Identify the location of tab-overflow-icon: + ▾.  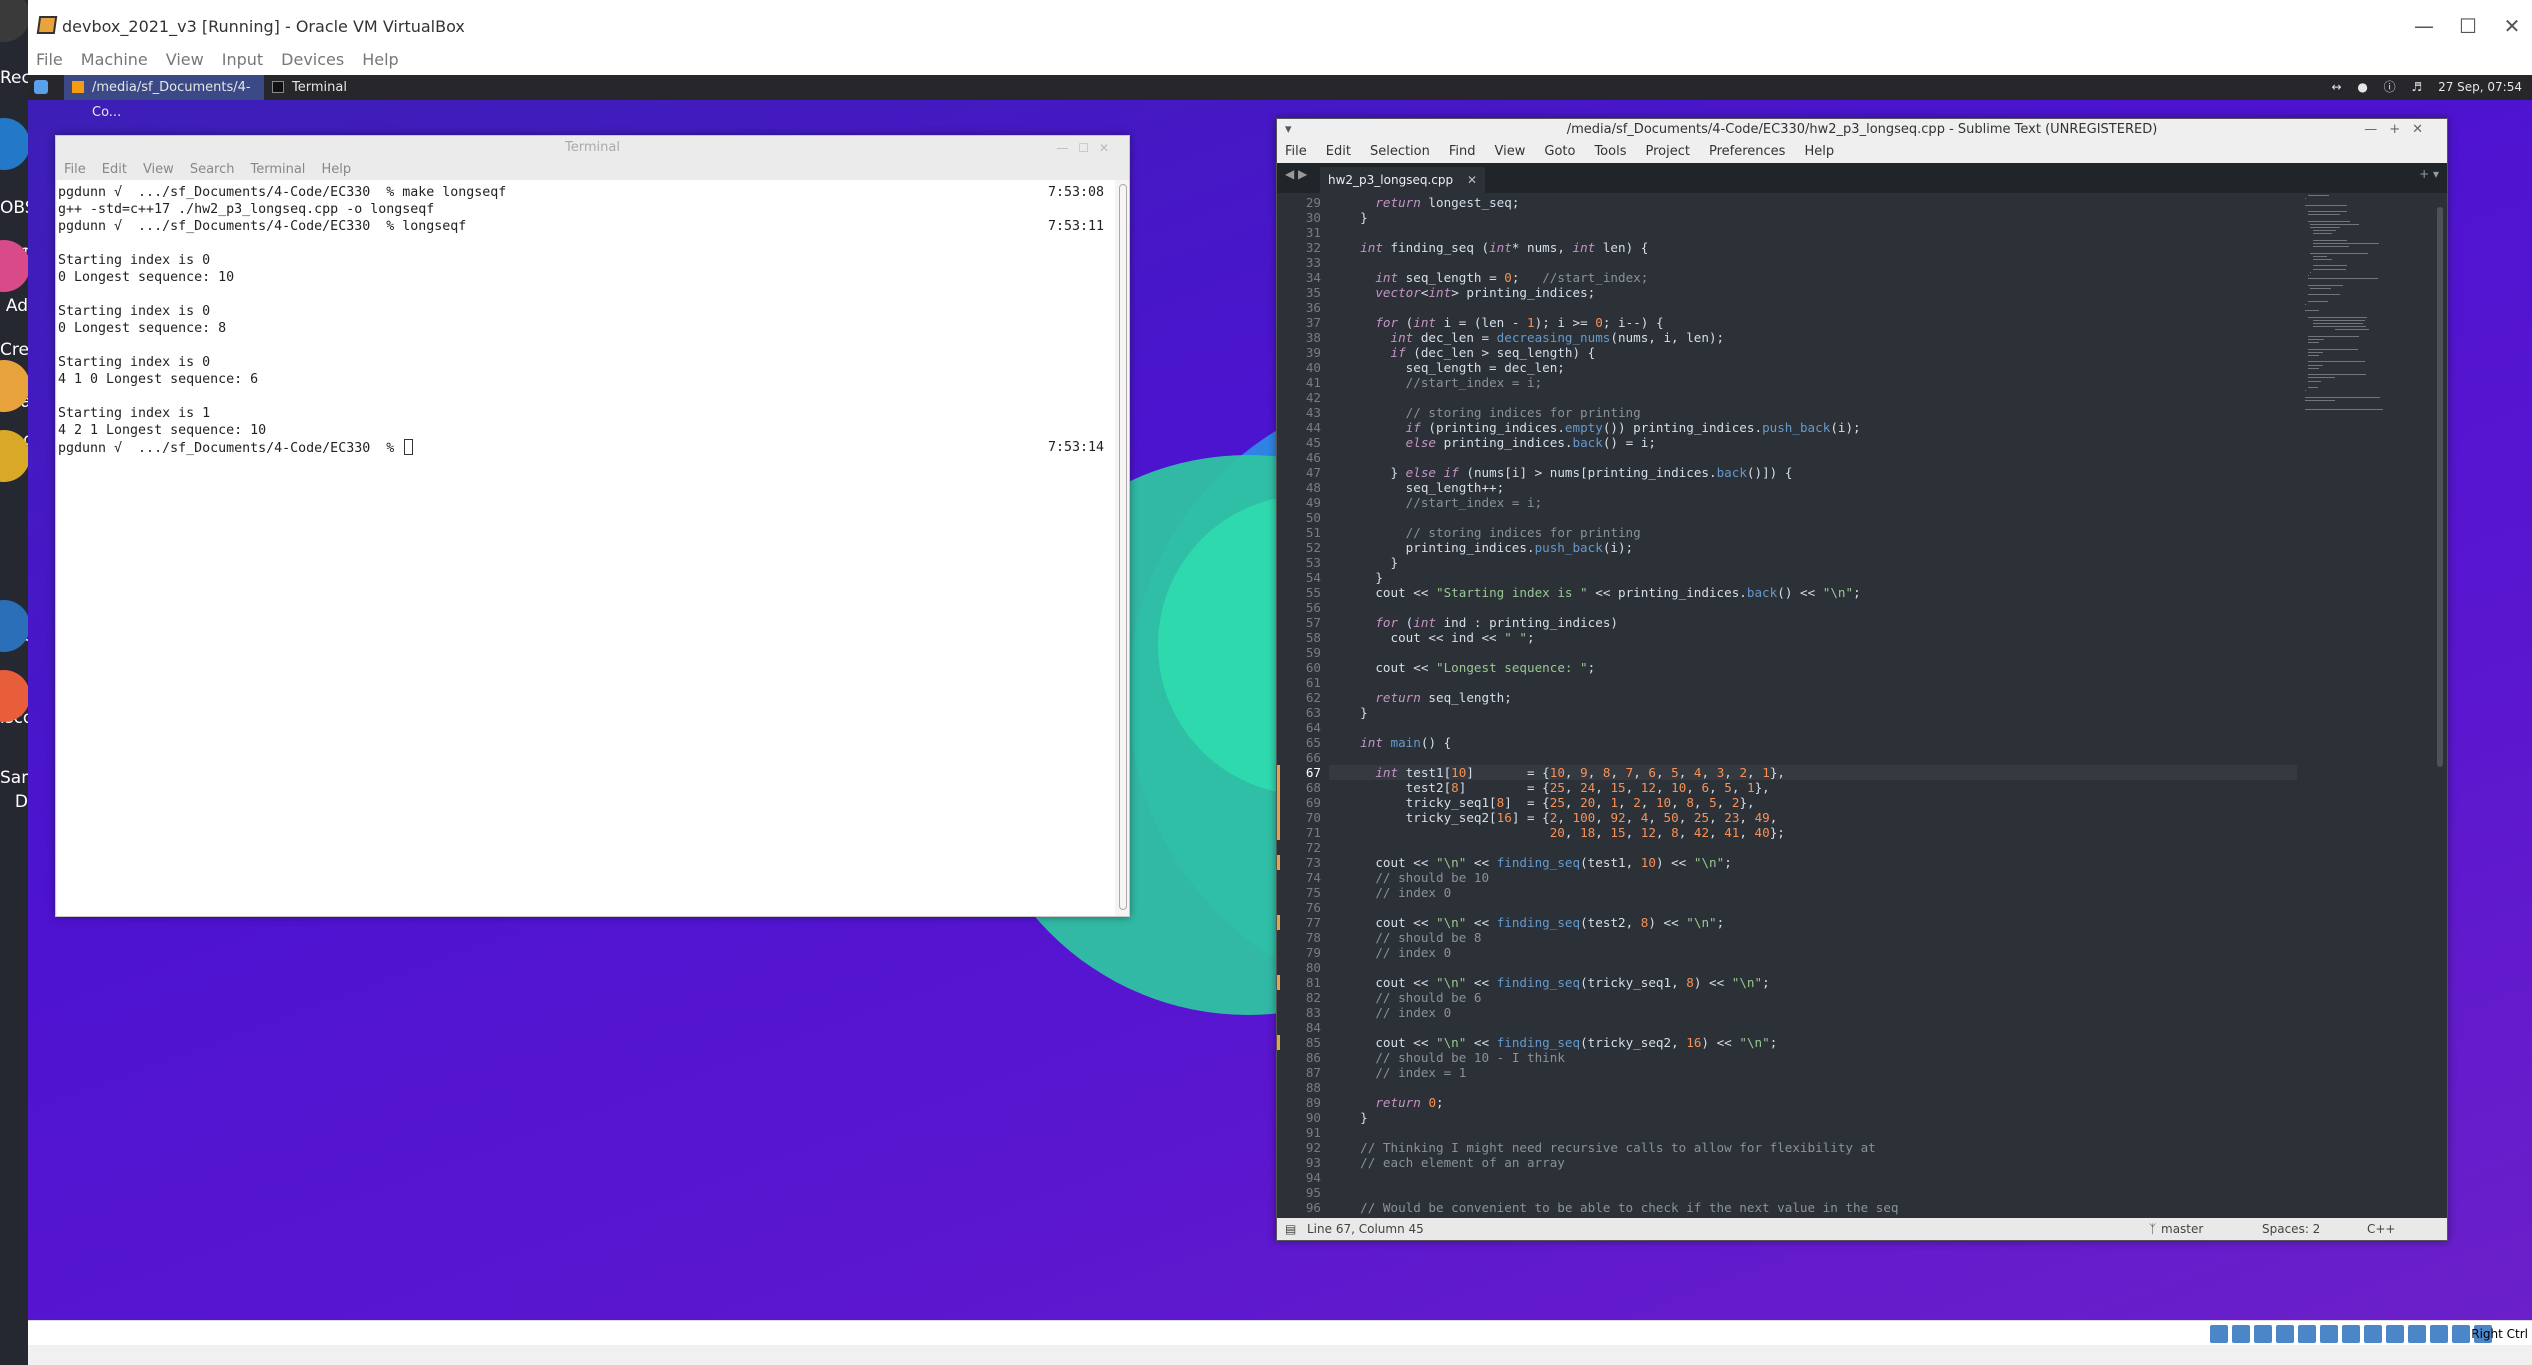
(2429, 174).